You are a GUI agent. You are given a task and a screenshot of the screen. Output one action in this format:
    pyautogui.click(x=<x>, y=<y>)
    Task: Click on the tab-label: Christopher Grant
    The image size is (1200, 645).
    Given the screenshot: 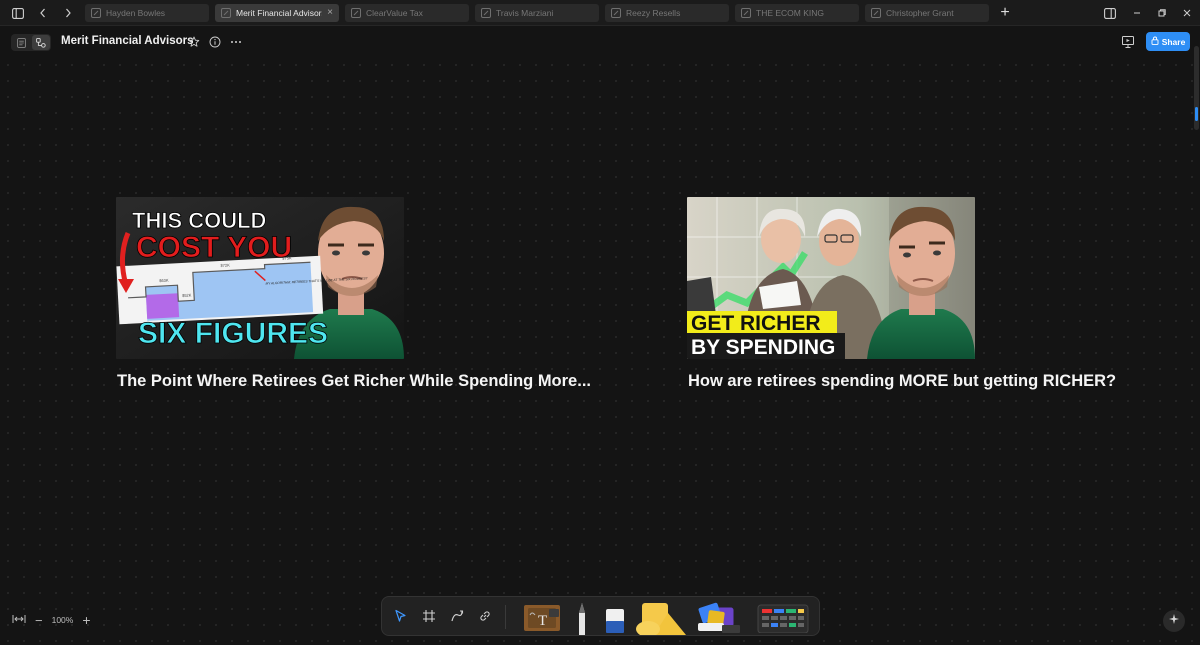 What is the action you would take?
    pyautogui.click(x=920, y=13)
    